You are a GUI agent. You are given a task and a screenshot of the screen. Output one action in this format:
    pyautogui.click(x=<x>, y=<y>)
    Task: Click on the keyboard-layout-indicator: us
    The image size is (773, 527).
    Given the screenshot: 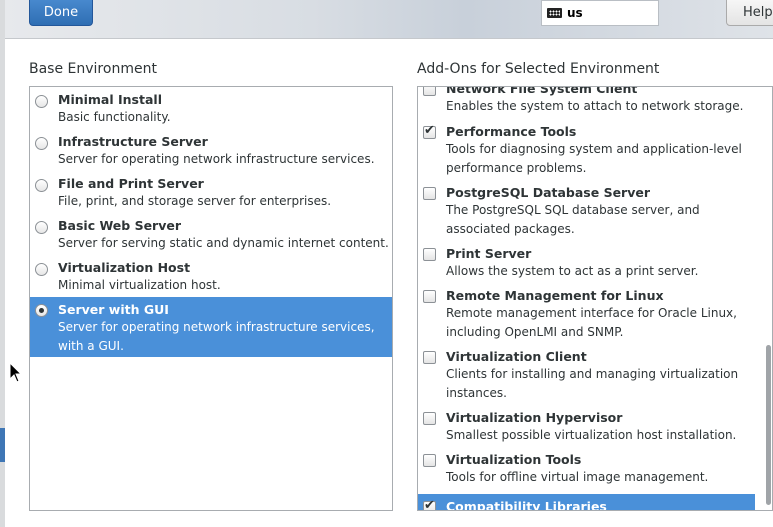 What is the action you would take?
    pyautogui.click(x=600, y=13)
    